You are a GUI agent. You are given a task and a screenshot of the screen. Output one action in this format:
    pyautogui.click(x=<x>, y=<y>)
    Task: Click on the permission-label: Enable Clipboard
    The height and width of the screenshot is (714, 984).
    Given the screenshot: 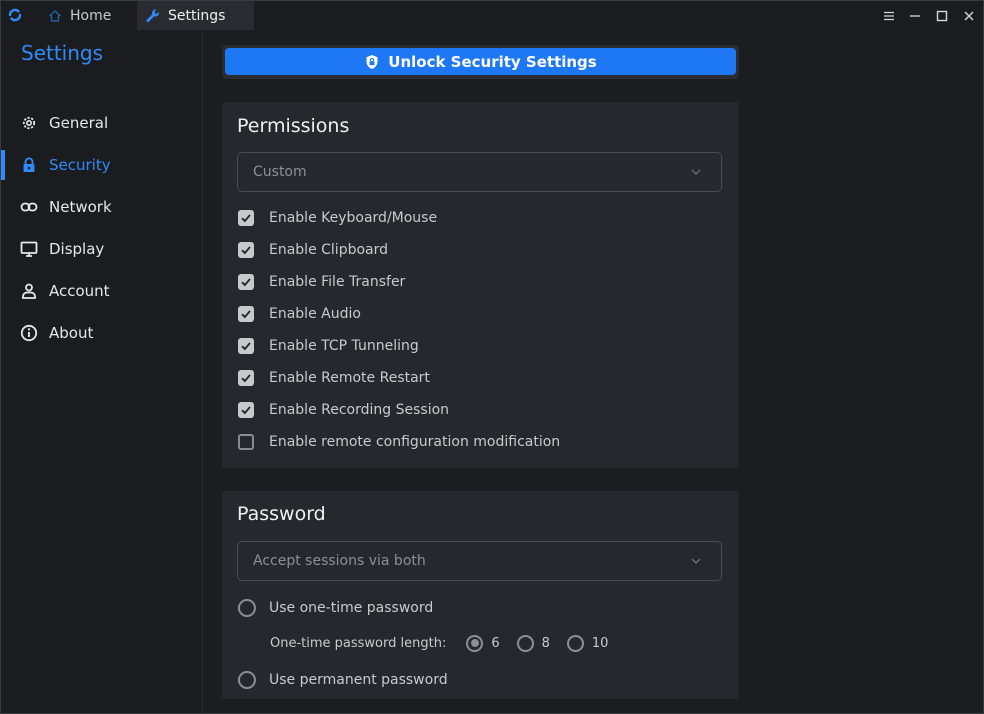 What is the action you would take?
    pyautogui.click(x=329, y=250)
    